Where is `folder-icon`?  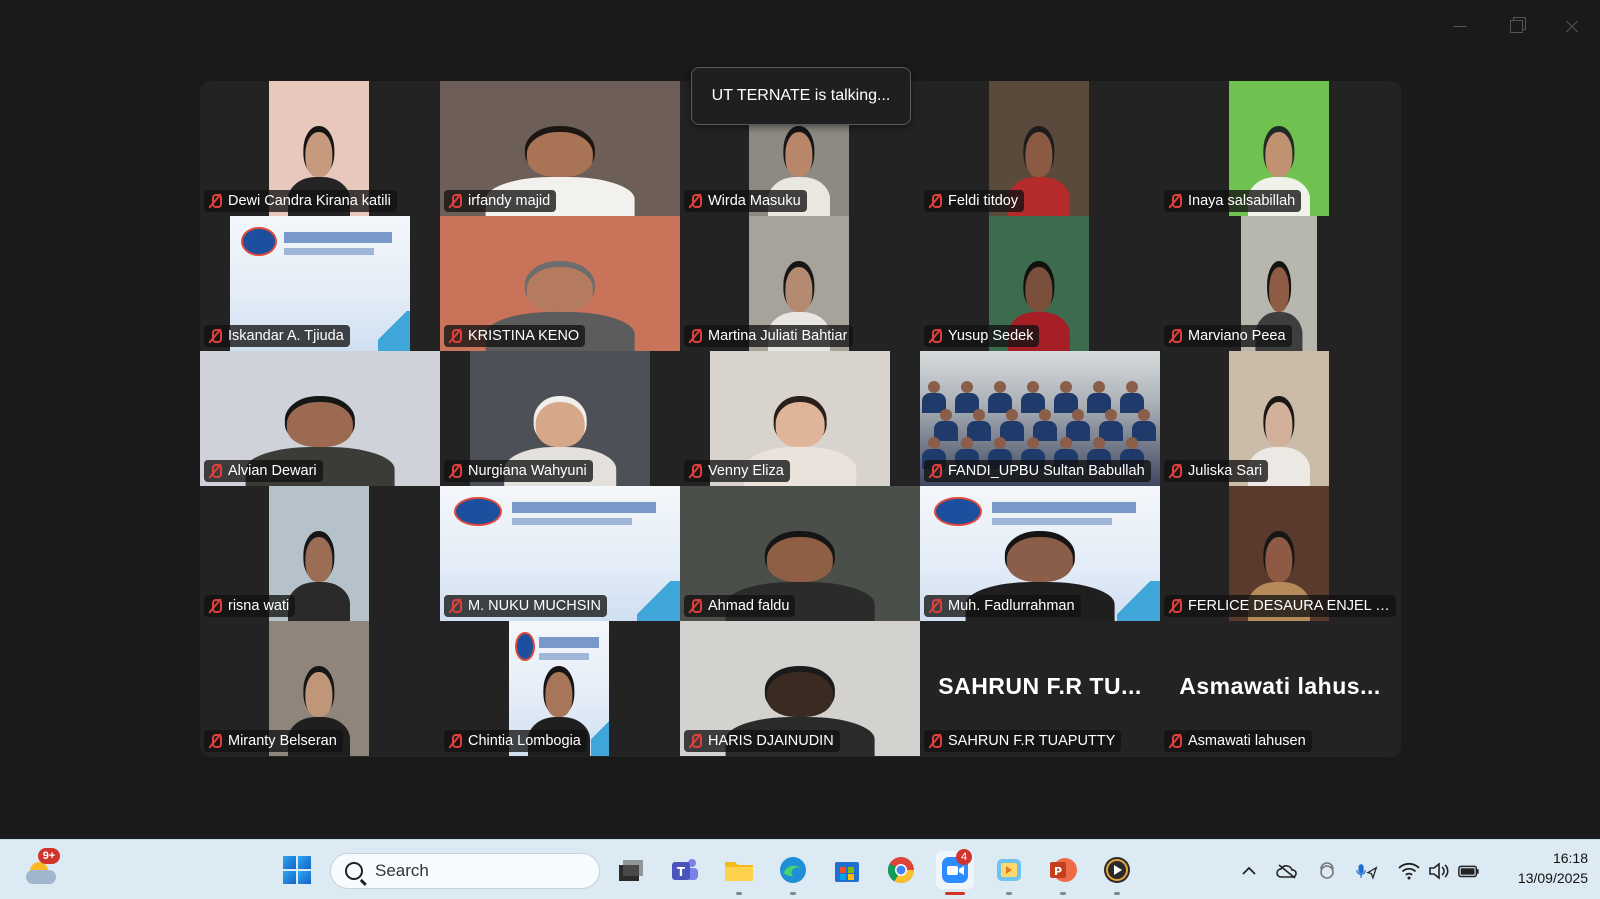
folder-icon is located at coordinates (739, 871).